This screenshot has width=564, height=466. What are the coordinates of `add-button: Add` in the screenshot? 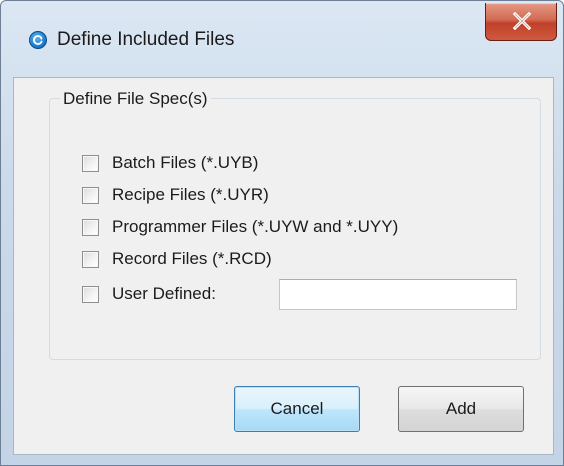 It's located at (461, 409).